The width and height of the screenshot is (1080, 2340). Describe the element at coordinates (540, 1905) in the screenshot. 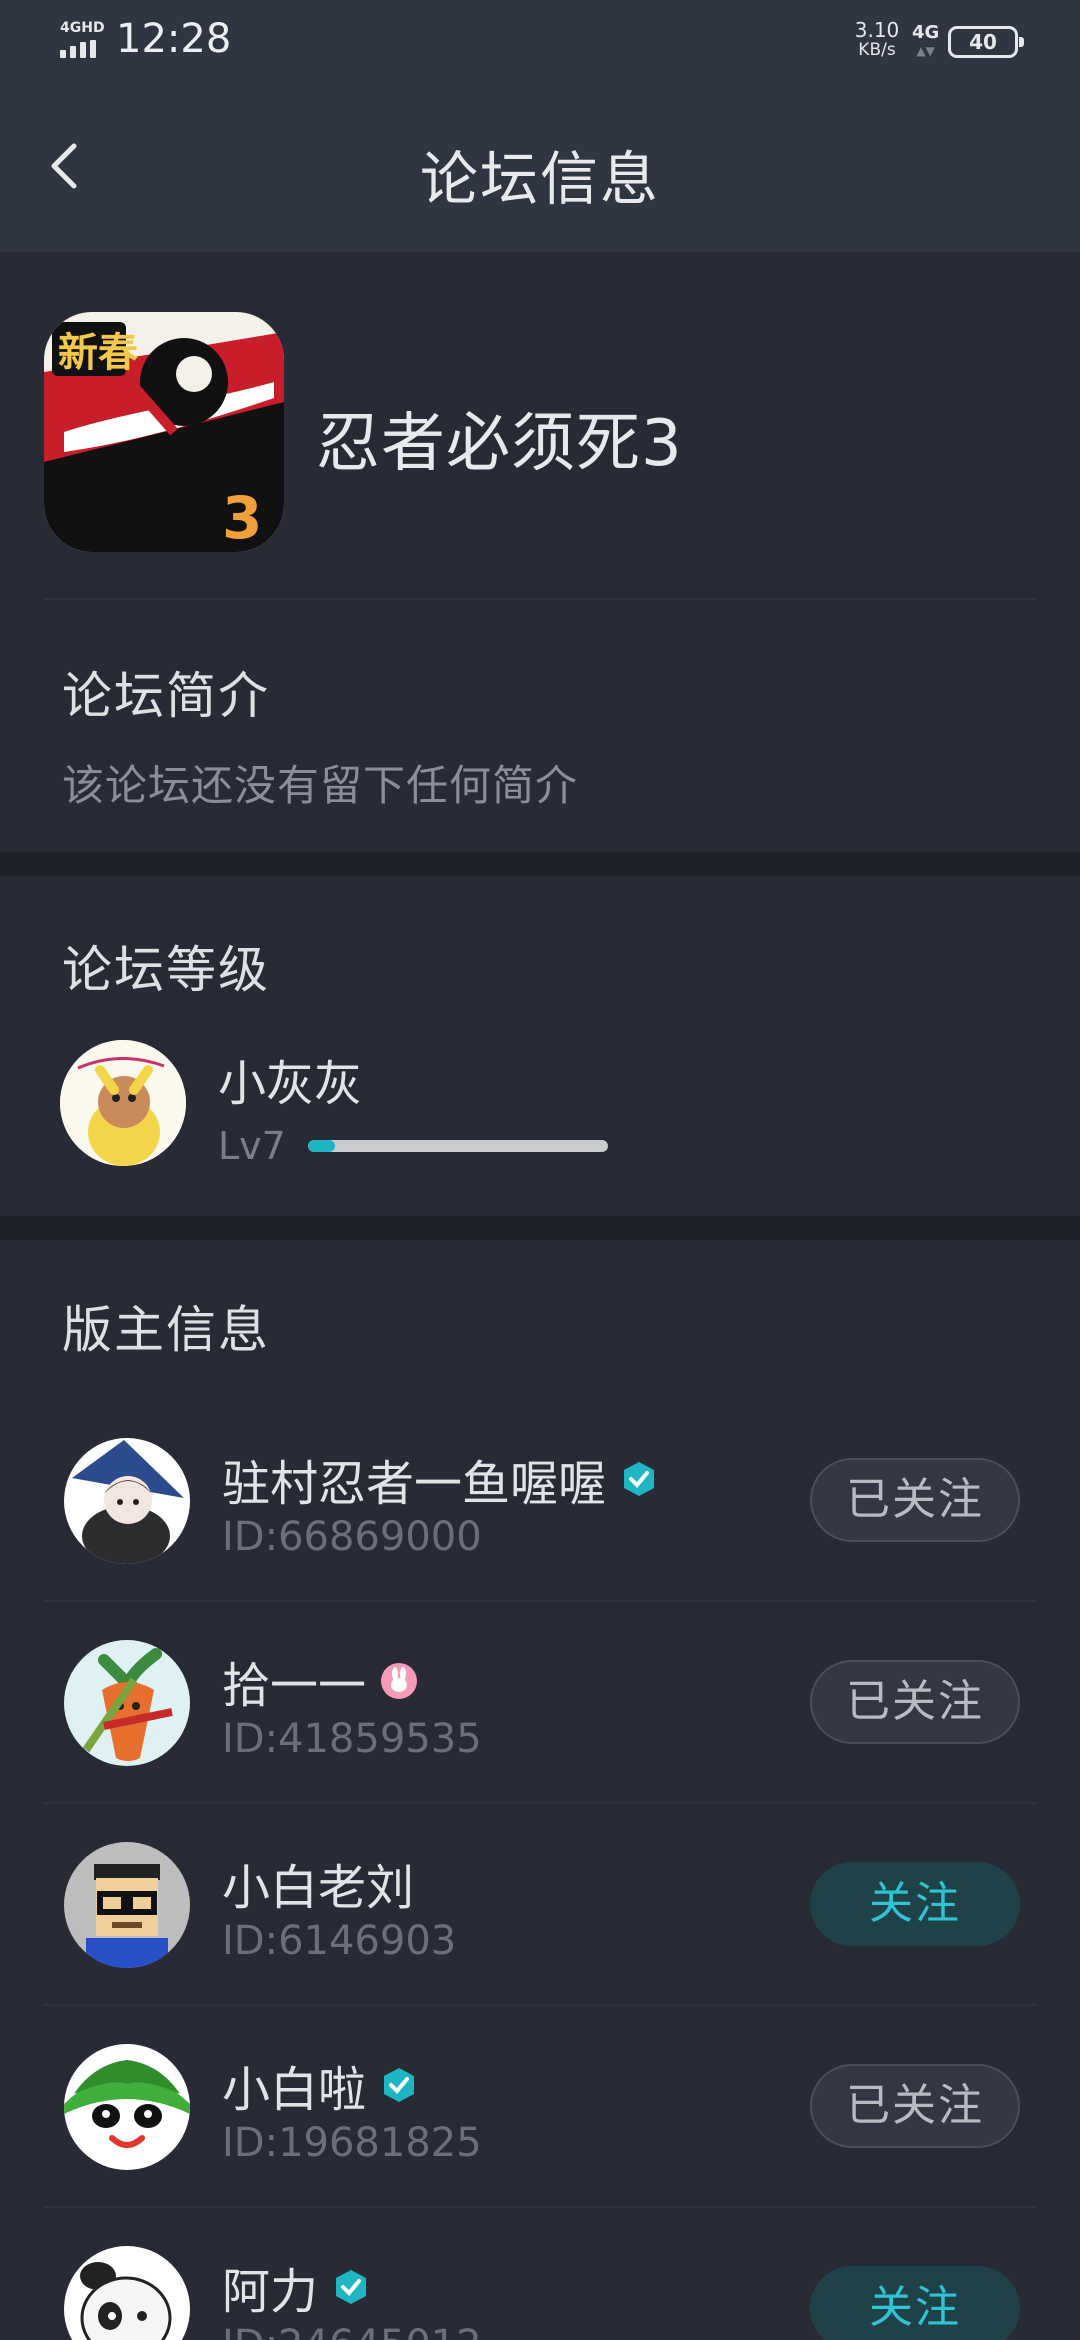

I see `list-item: 小白老刘 ID:6146903 关注` at that location.